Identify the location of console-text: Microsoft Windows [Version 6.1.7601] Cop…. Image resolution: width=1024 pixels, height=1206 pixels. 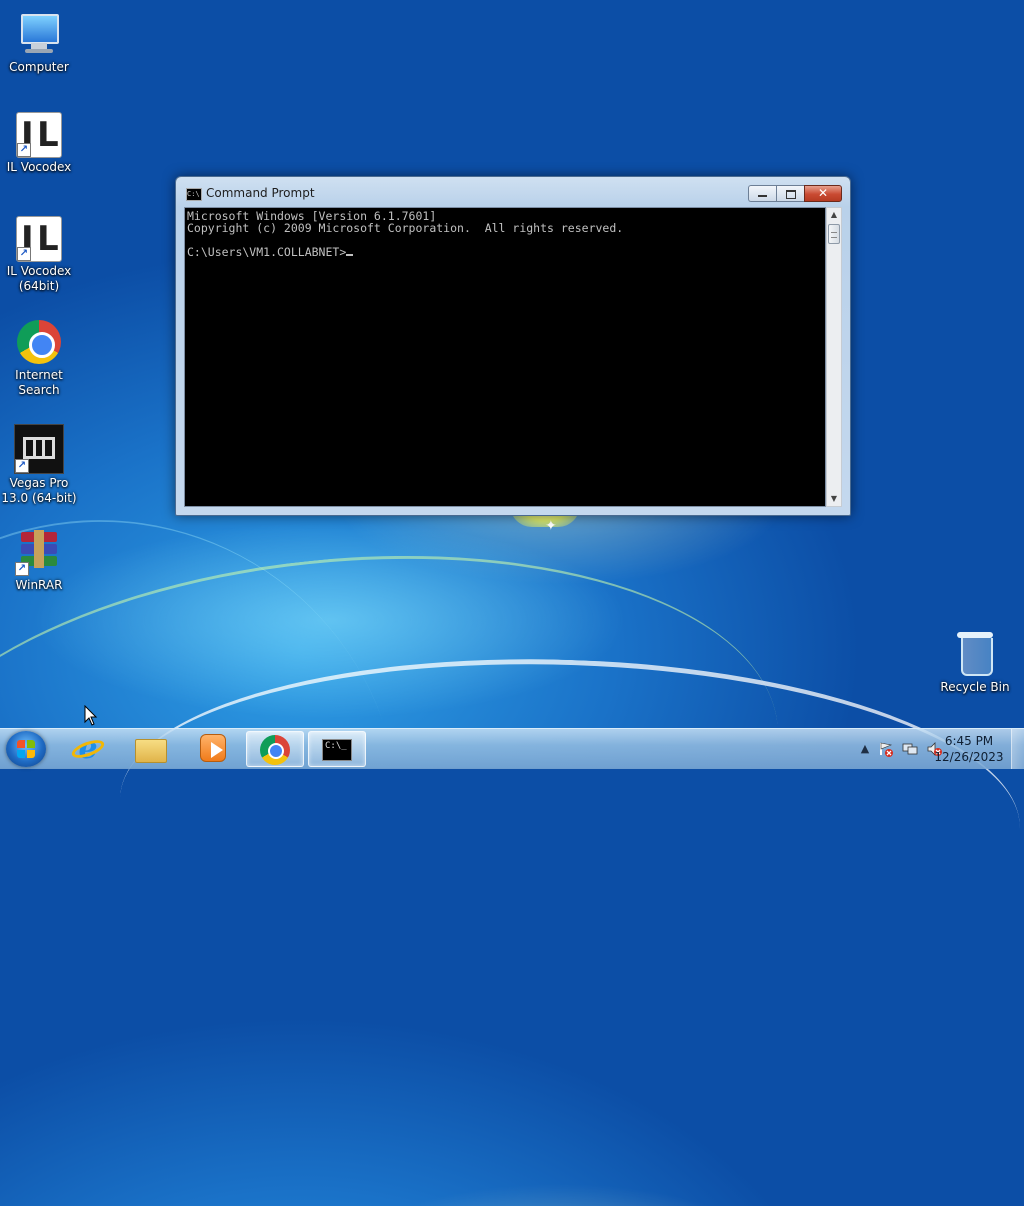
(505, 234).